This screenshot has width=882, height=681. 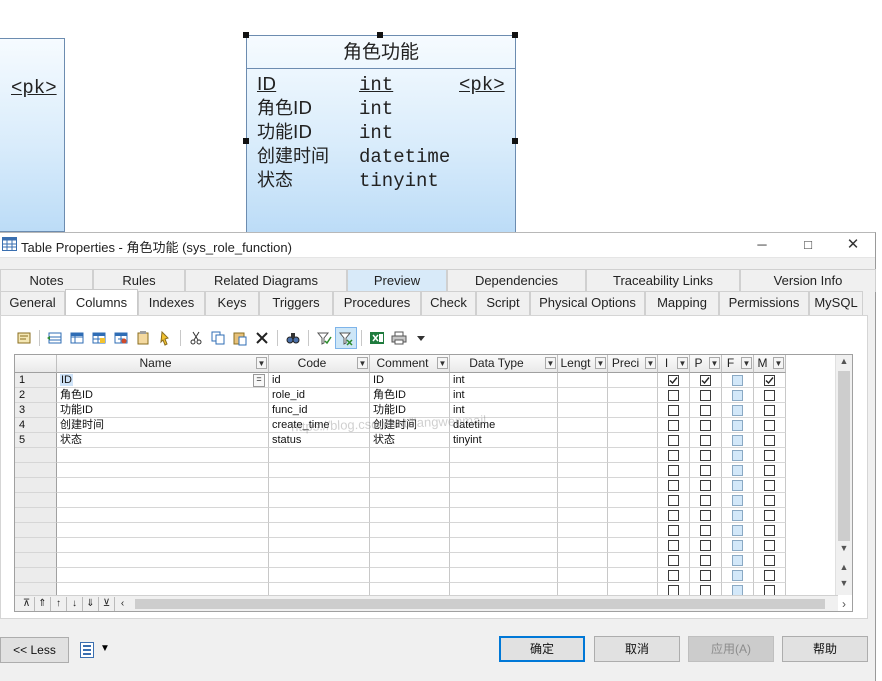 I want to click on tab-mapping: Mapping, so click(x=682, y=303).